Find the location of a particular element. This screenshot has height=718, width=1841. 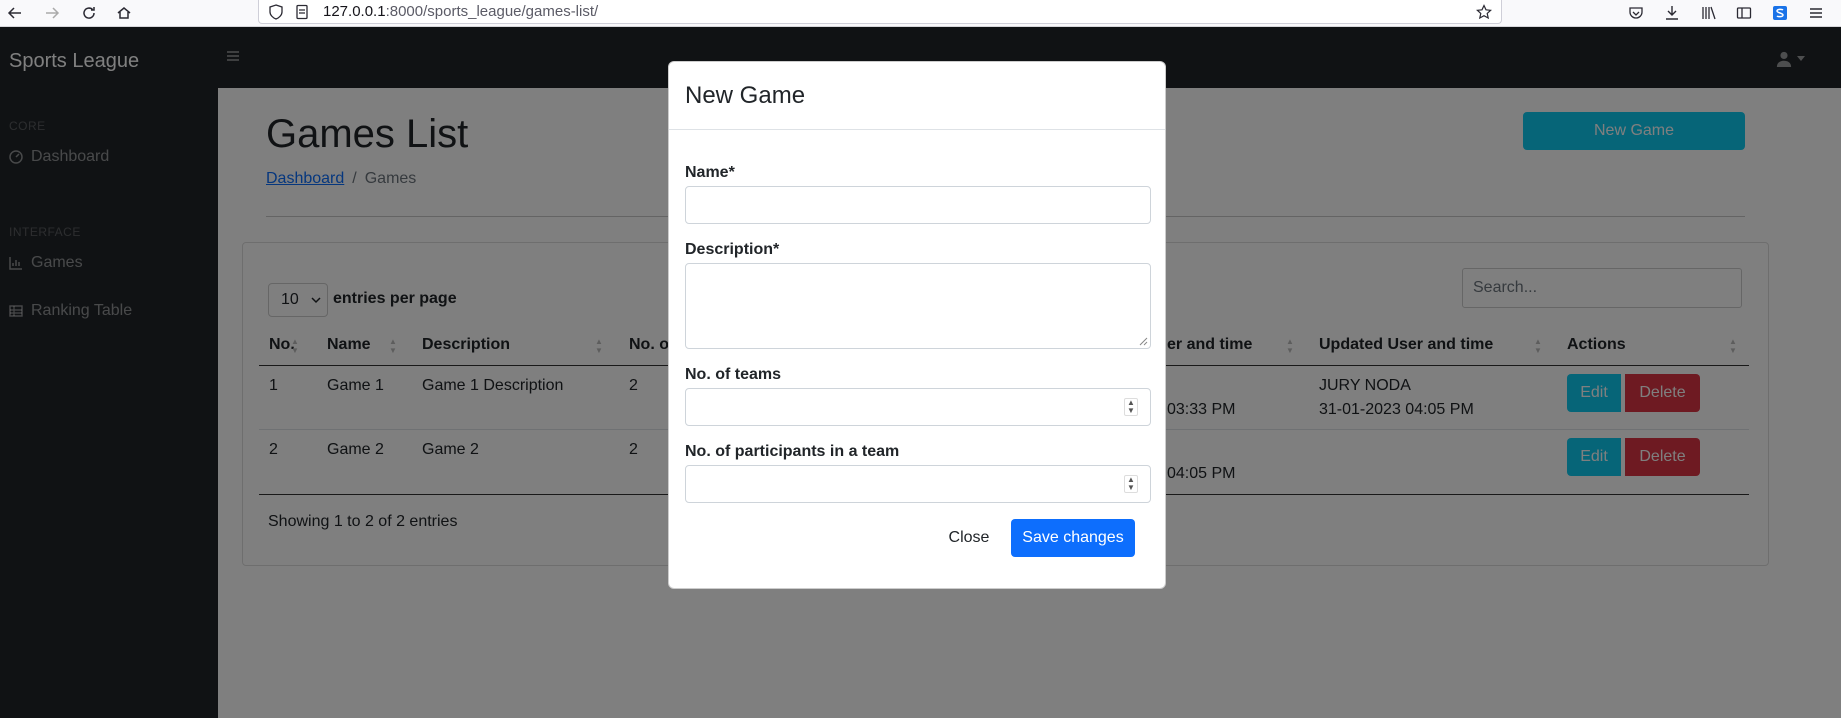

participants-number-input: ▲ ▼ is located at coordinates (918, 484).